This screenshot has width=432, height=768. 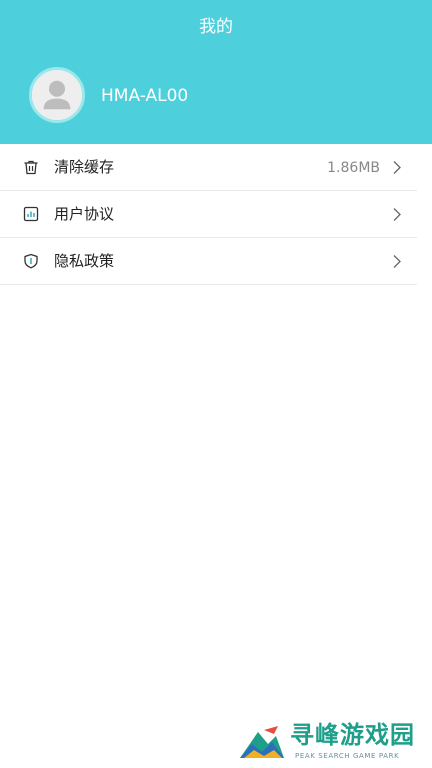 I want to click on user-silhouette-icon, so click(x=57, y=95).